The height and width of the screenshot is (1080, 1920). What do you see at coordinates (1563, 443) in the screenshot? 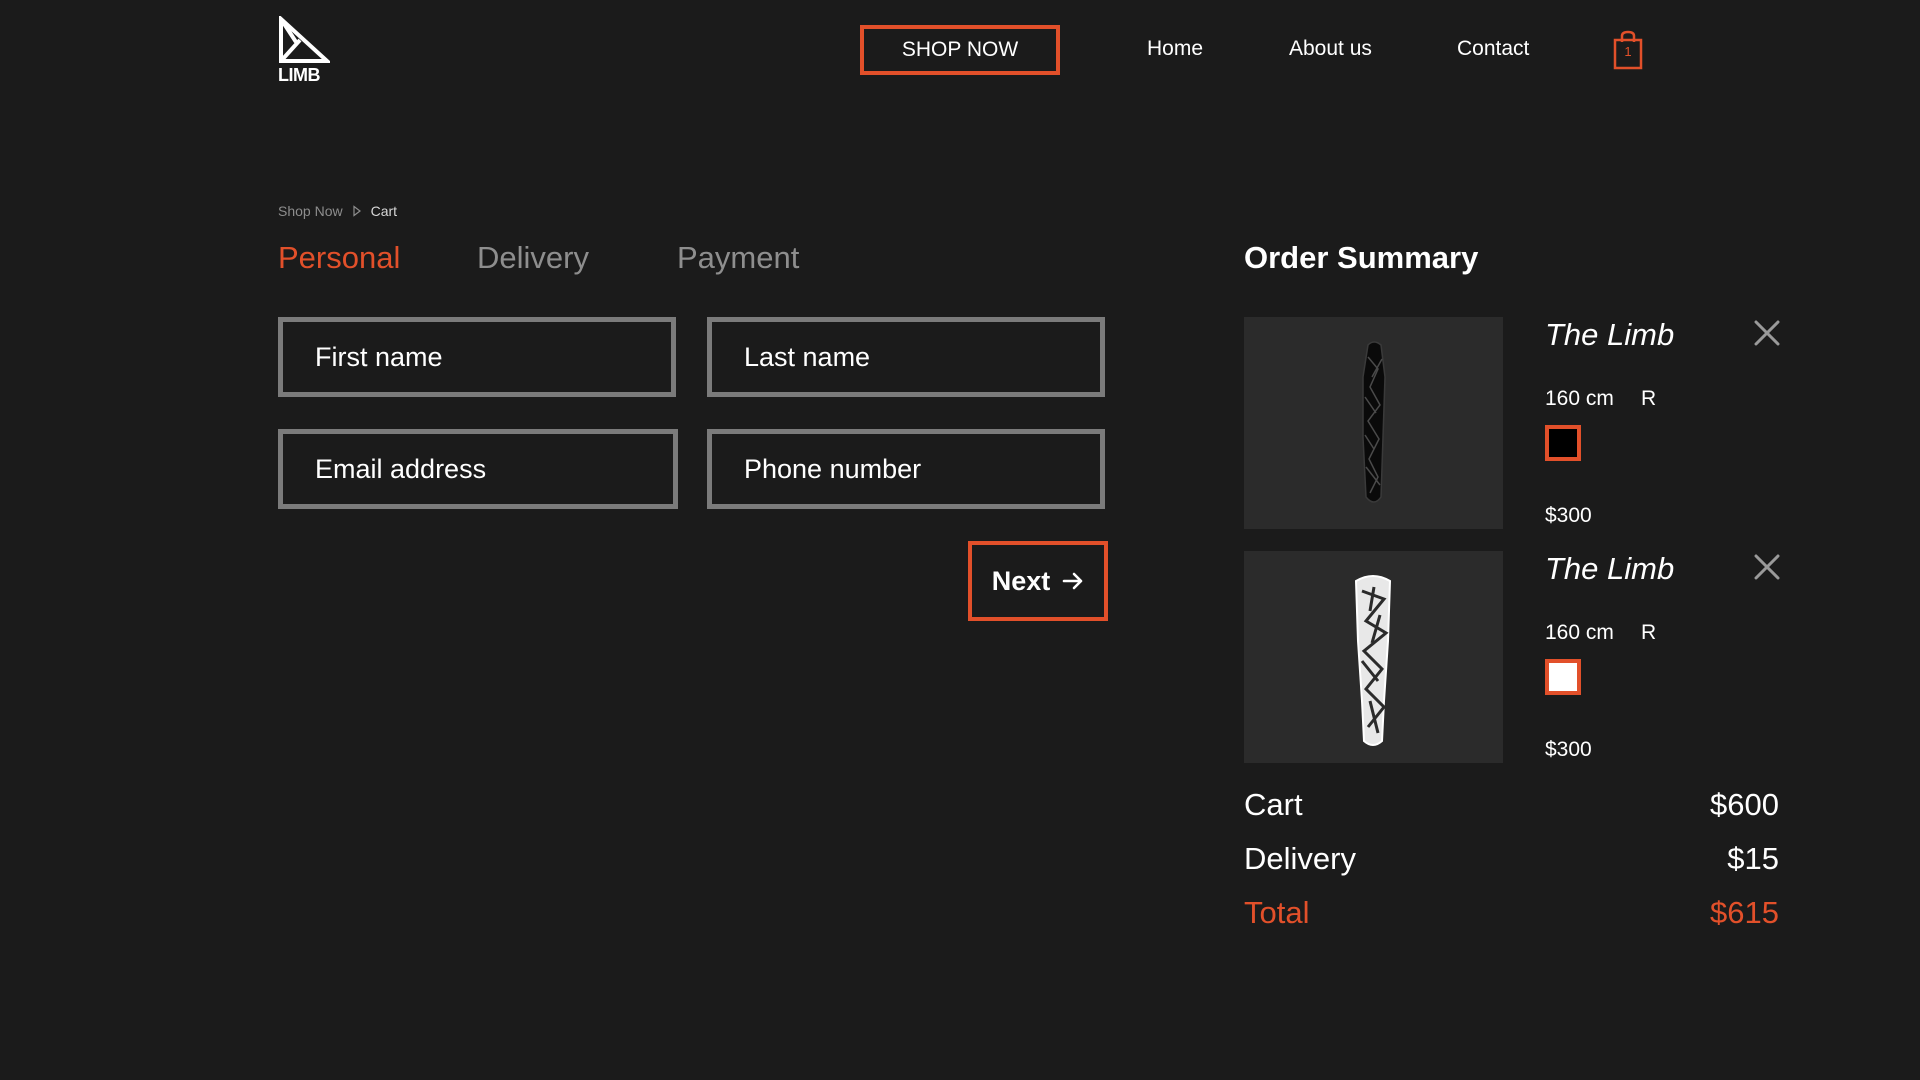
I see `color-swatch-black` at bounding box center [1563, 443].